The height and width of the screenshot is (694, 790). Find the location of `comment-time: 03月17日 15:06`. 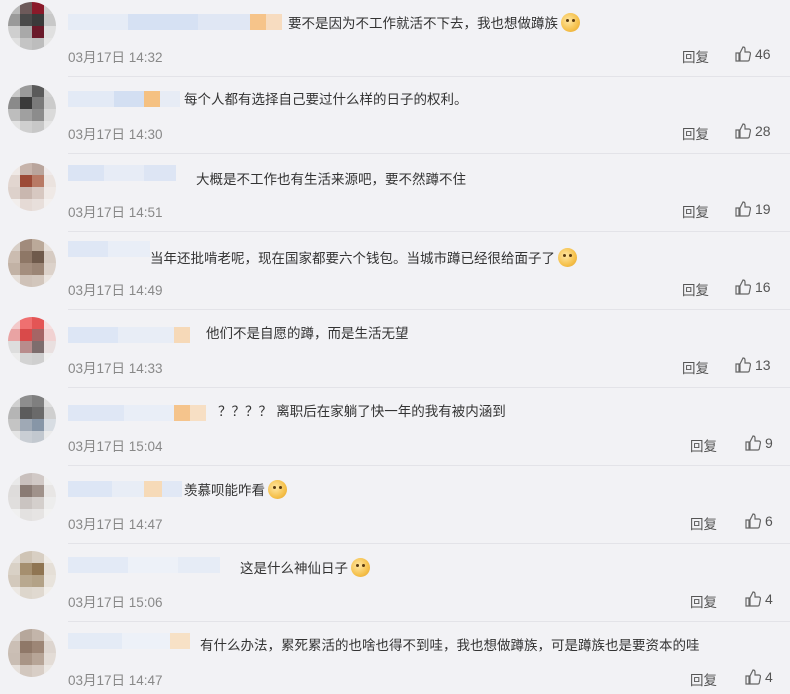

comment-time: 03月17日 15:06 is located at coordinates (115, 602).